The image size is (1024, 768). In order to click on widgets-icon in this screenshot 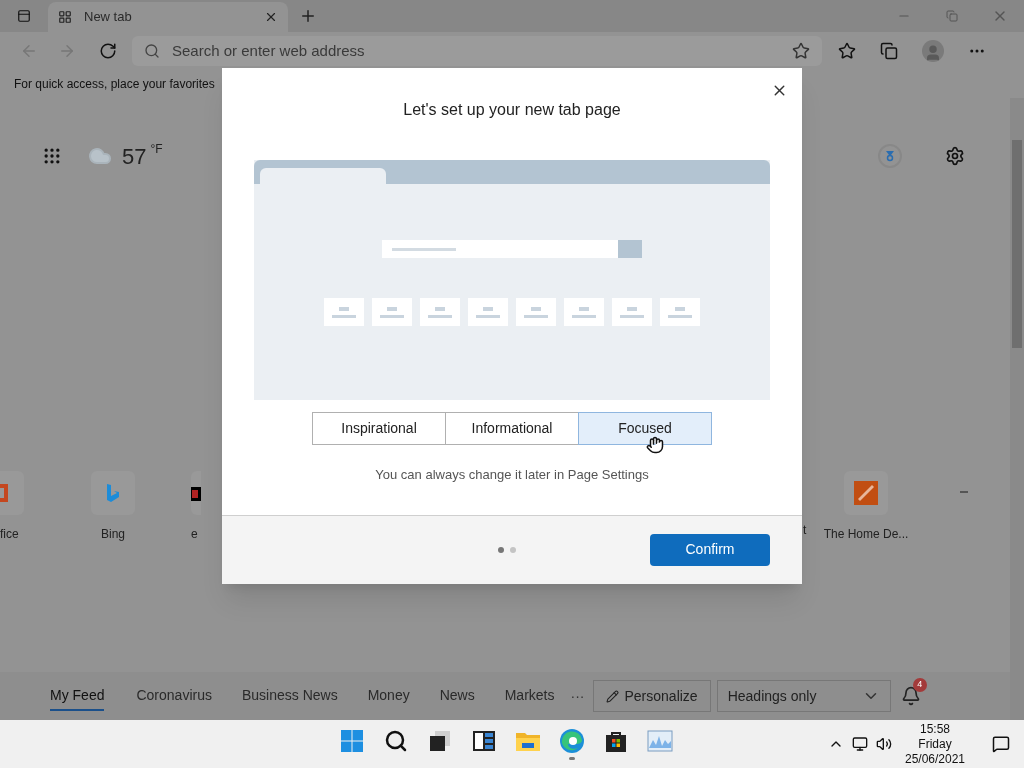, I will do `click(484, 741)`.